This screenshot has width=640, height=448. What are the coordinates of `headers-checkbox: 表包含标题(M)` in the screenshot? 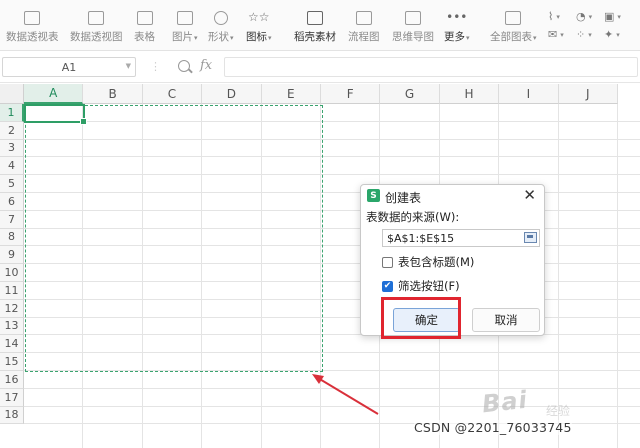 It's located at (428, 262).